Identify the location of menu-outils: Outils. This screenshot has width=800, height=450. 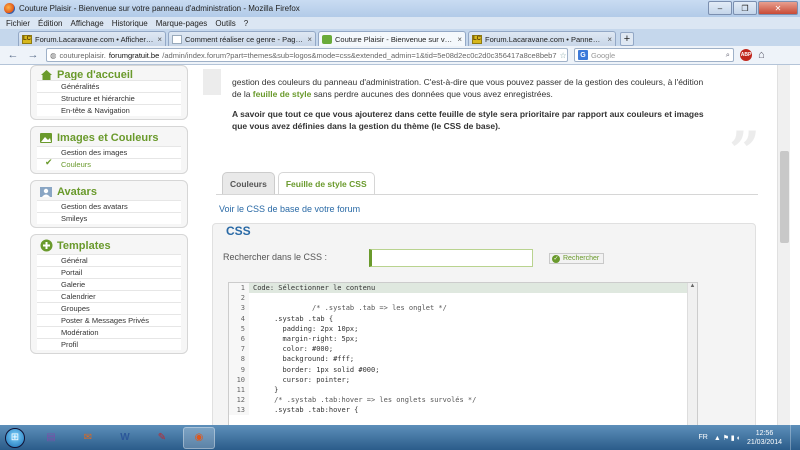
(225, 23).